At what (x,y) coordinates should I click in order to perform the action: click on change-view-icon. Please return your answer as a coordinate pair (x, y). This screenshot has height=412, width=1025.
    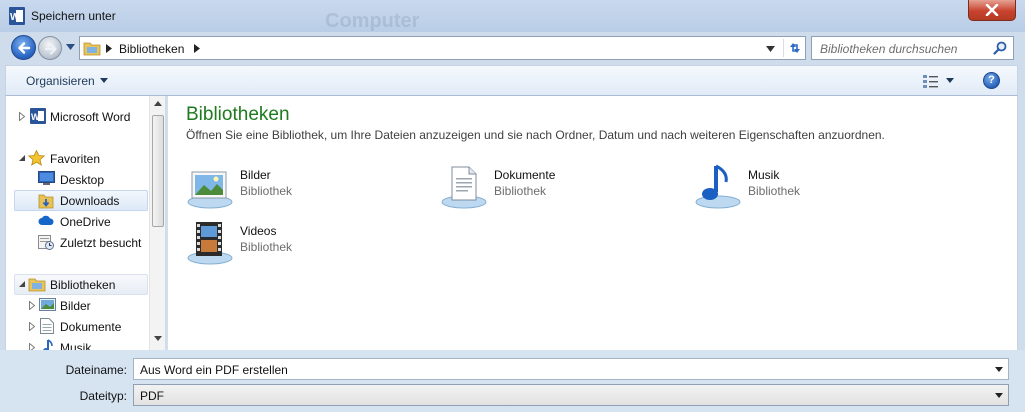
    Looking at the image, I should click on (931, 81).